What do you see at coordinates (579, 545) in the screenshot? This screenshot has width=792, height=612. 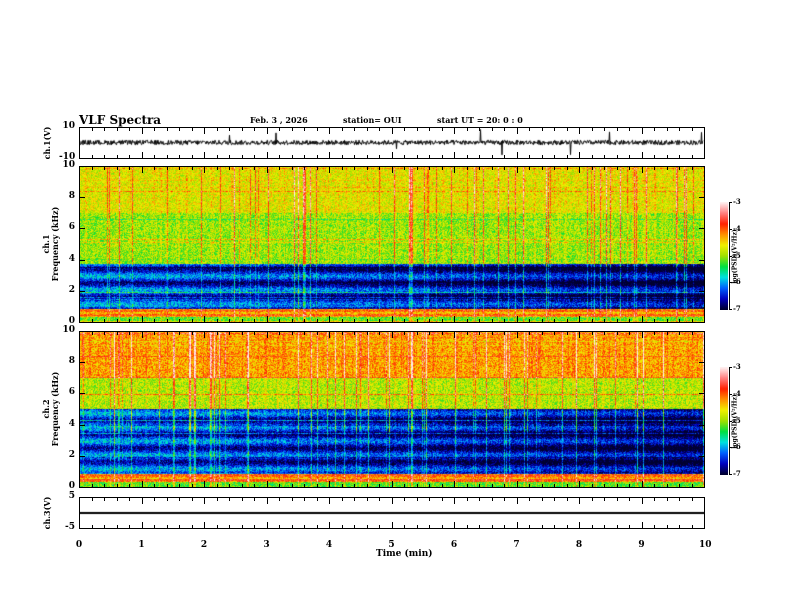 I see `x-tick-label: 8` at bounding box center [579, 545].